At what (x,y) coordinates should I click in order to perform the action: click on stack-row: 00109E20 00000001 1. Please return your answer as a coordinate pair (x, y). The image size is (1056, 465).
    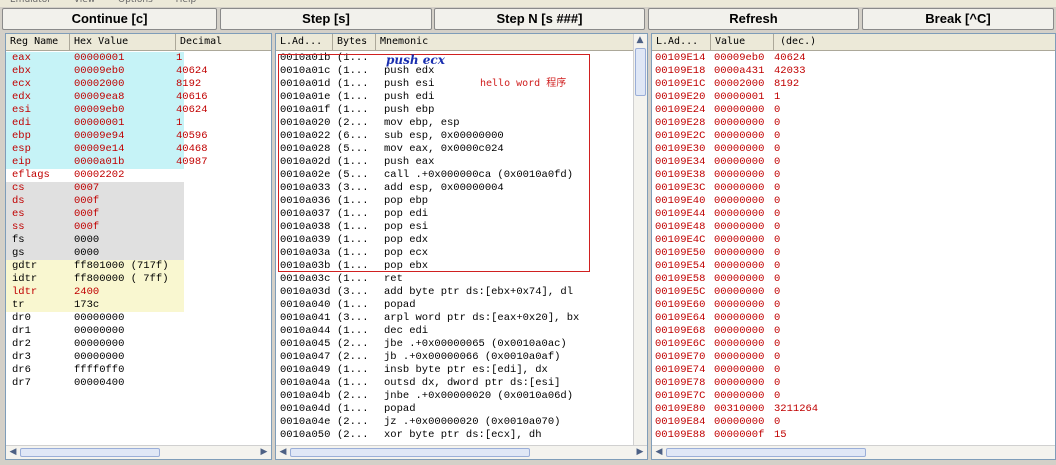
    Looking at the image, I should click on (853, 97).